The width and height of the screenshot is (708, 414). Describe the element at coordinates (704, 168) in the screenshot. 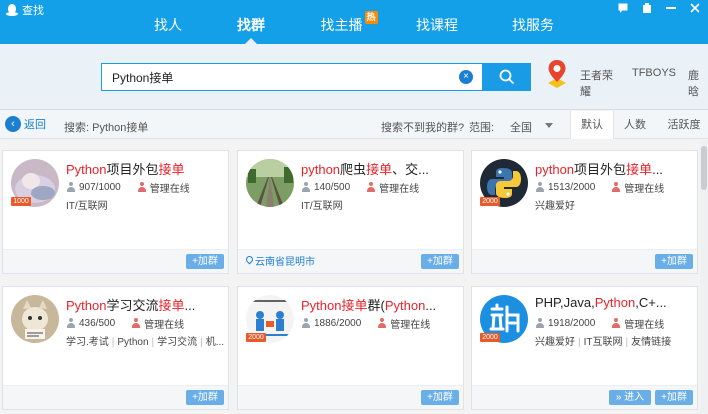

I see `scroll-thumb` at that location.